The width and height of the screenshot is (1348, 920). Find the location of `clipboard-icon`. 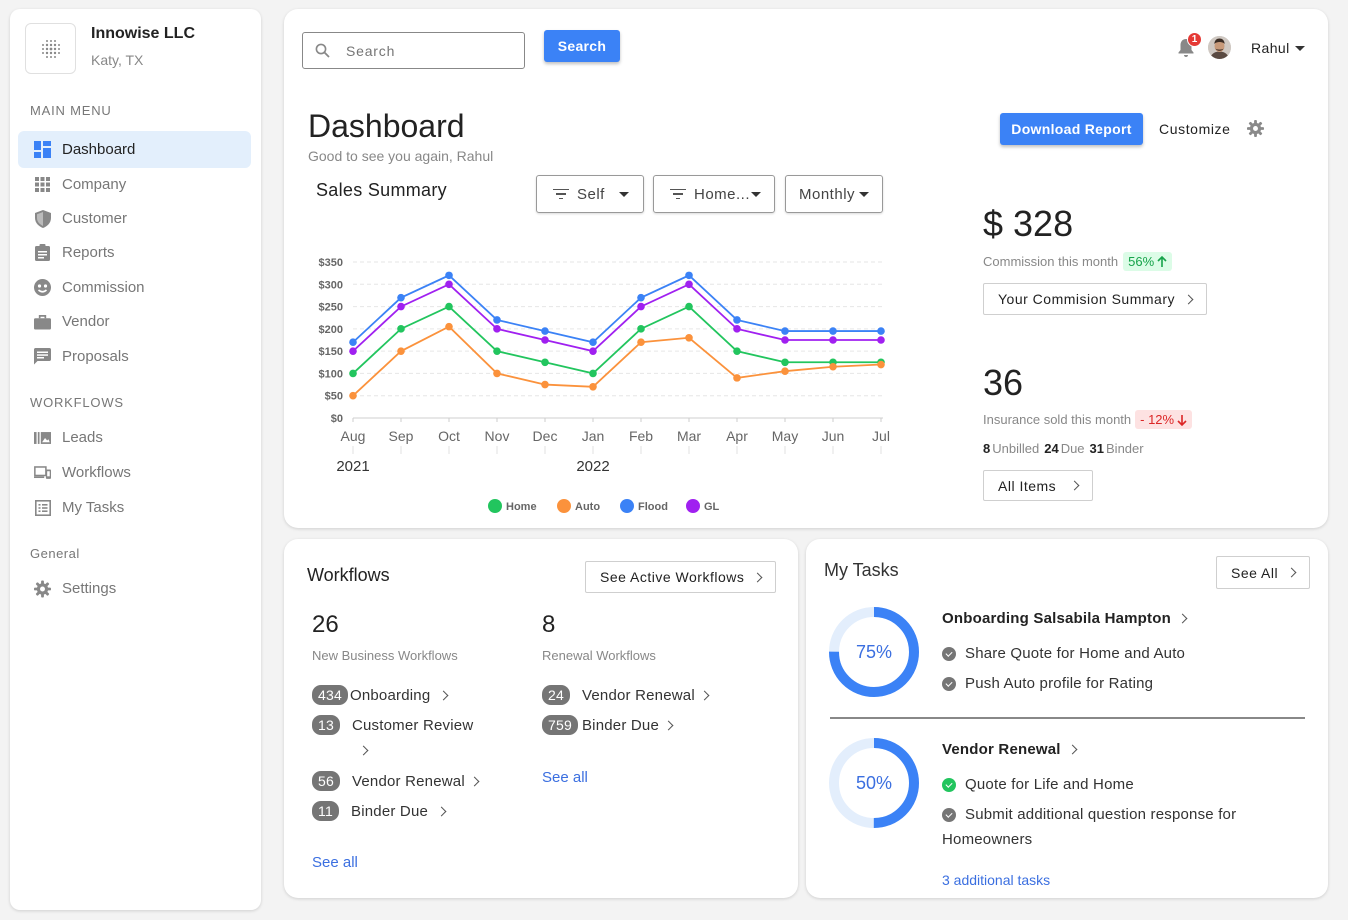

clipboard-icon is located at coordinates (42, 252).